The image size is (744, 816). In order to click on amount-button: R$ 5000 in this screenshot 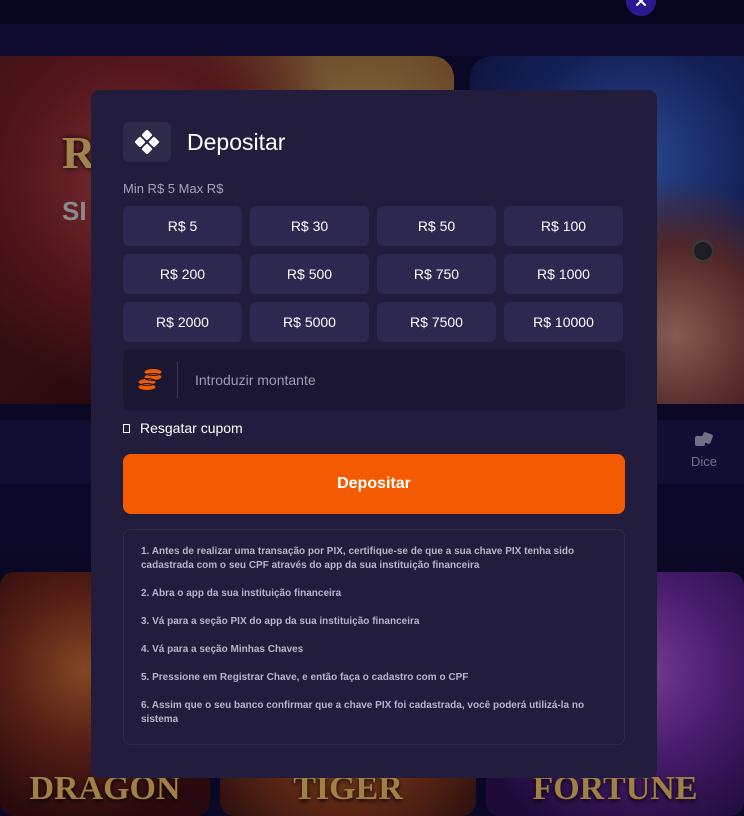, I will do `click(309, 322)`.